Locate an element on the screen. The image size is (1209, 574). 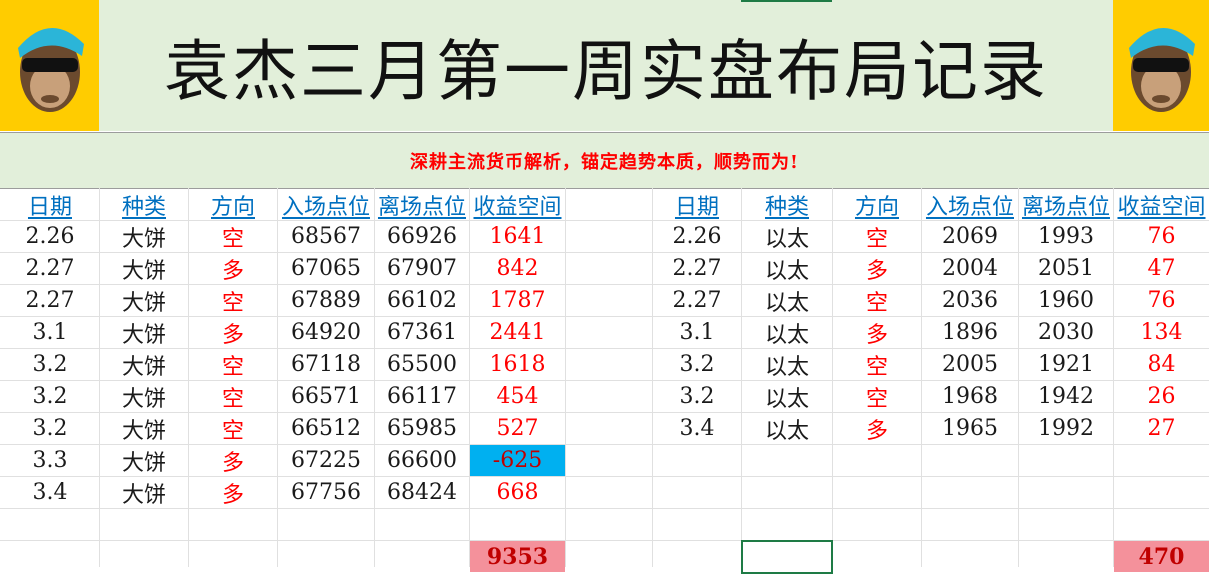
table-cell: 67756 is located at coordinates (326, 492).